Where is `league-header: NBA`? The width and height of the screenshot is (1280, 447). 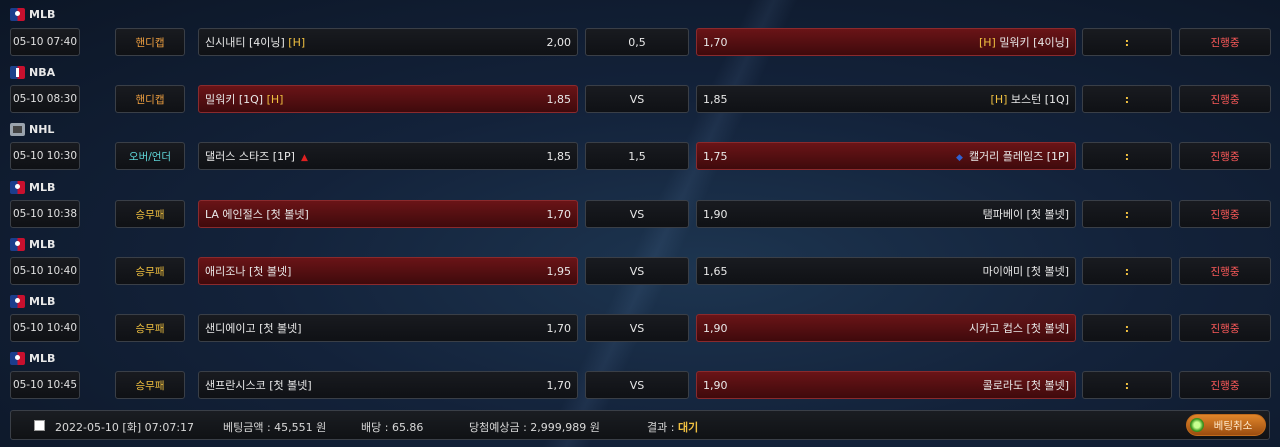 league-header: NBA is located at coordinates (32, 72).